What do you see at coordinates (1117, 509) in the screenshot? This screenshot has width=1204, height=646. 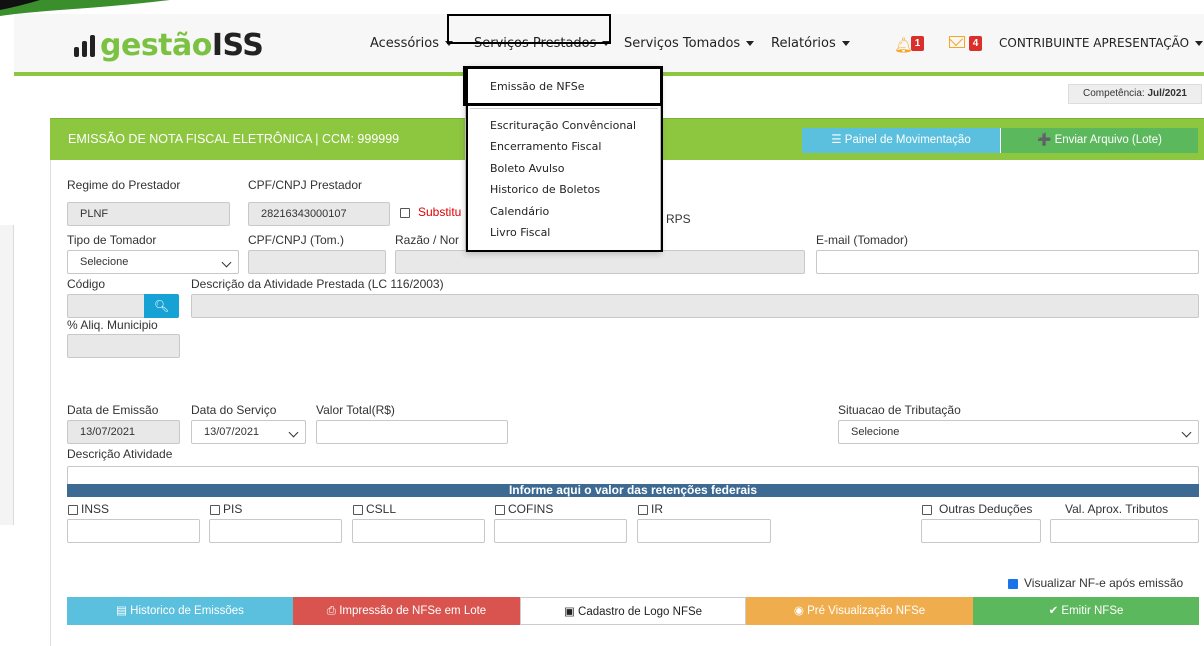 I see `val-aprox-label: Val. Aprox. Tributos` at bounding box center [1117, 509].